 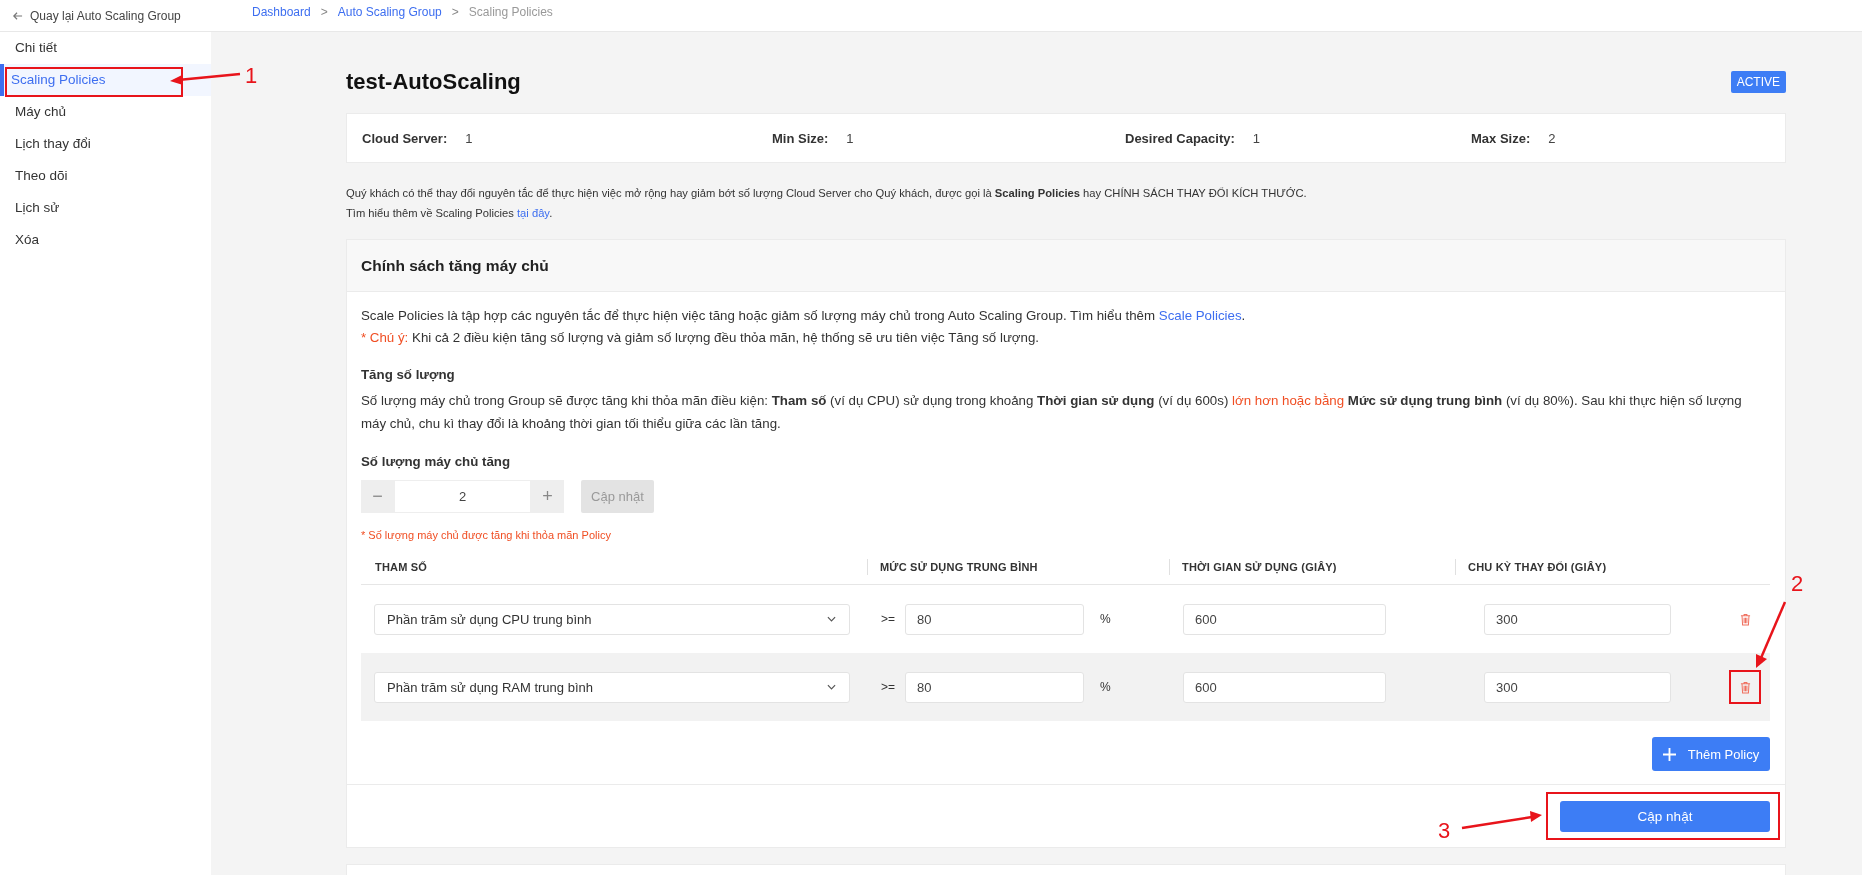 What do you see at coordinates (401, 567) in the screenshot?
I see `column-header: THAM SỐ` at bounding box center [401, 567].